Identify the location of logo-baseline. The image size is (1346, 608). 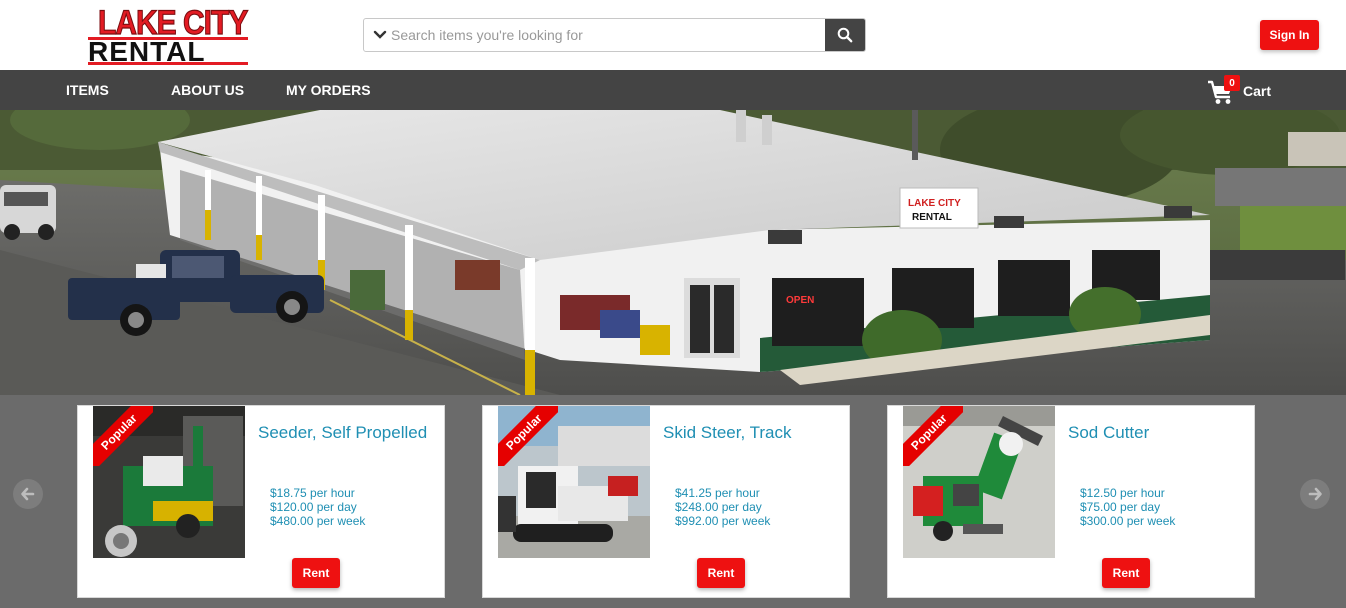
(168, 63).